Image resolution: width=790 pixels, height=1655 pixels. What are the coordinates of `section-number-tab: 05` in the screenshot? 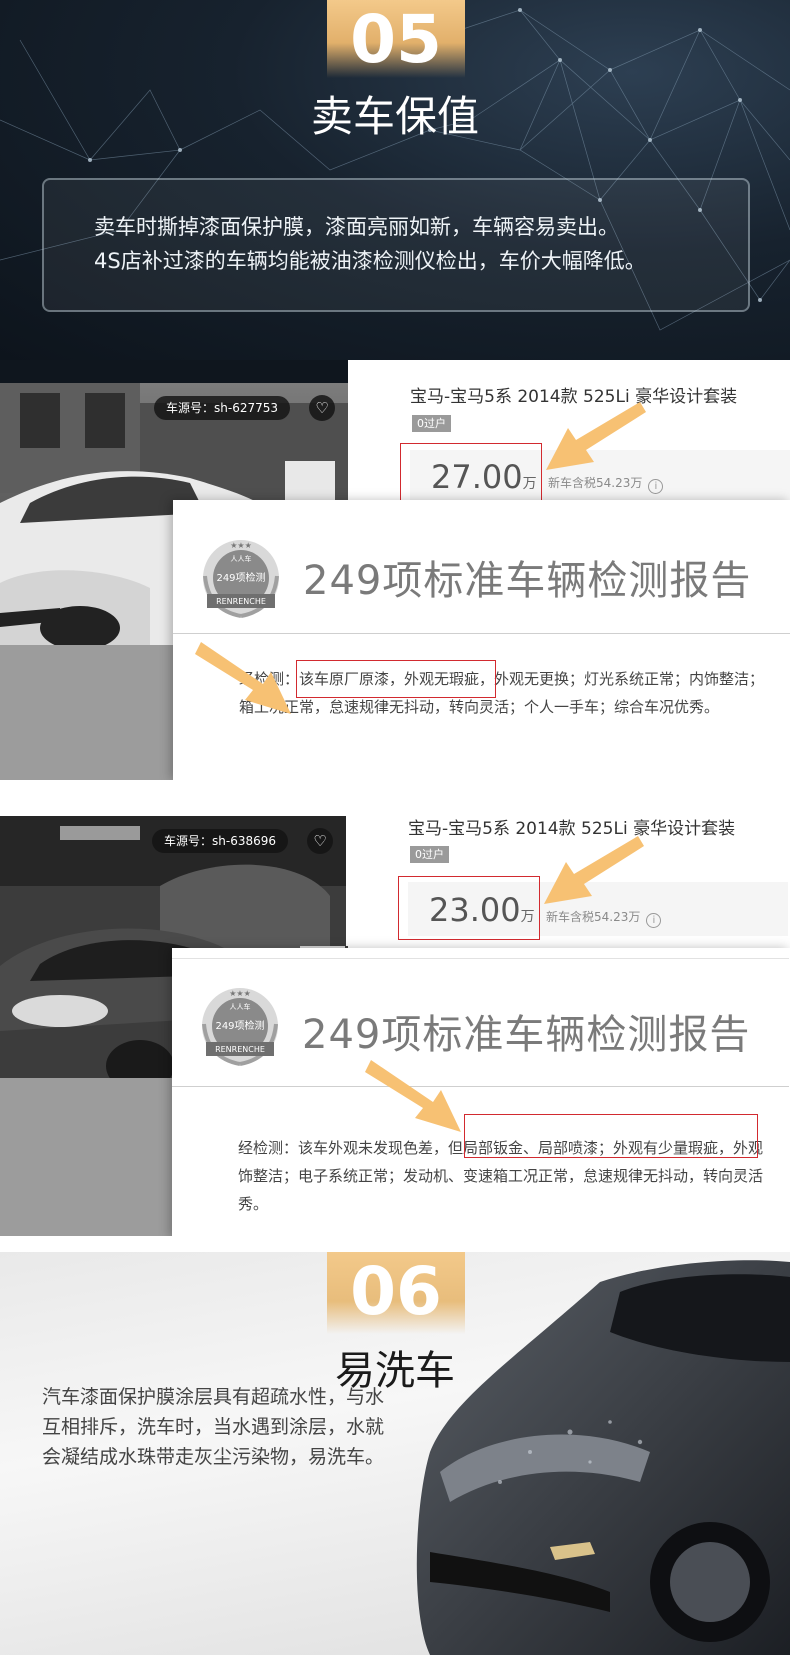 It's located at (396, 39).